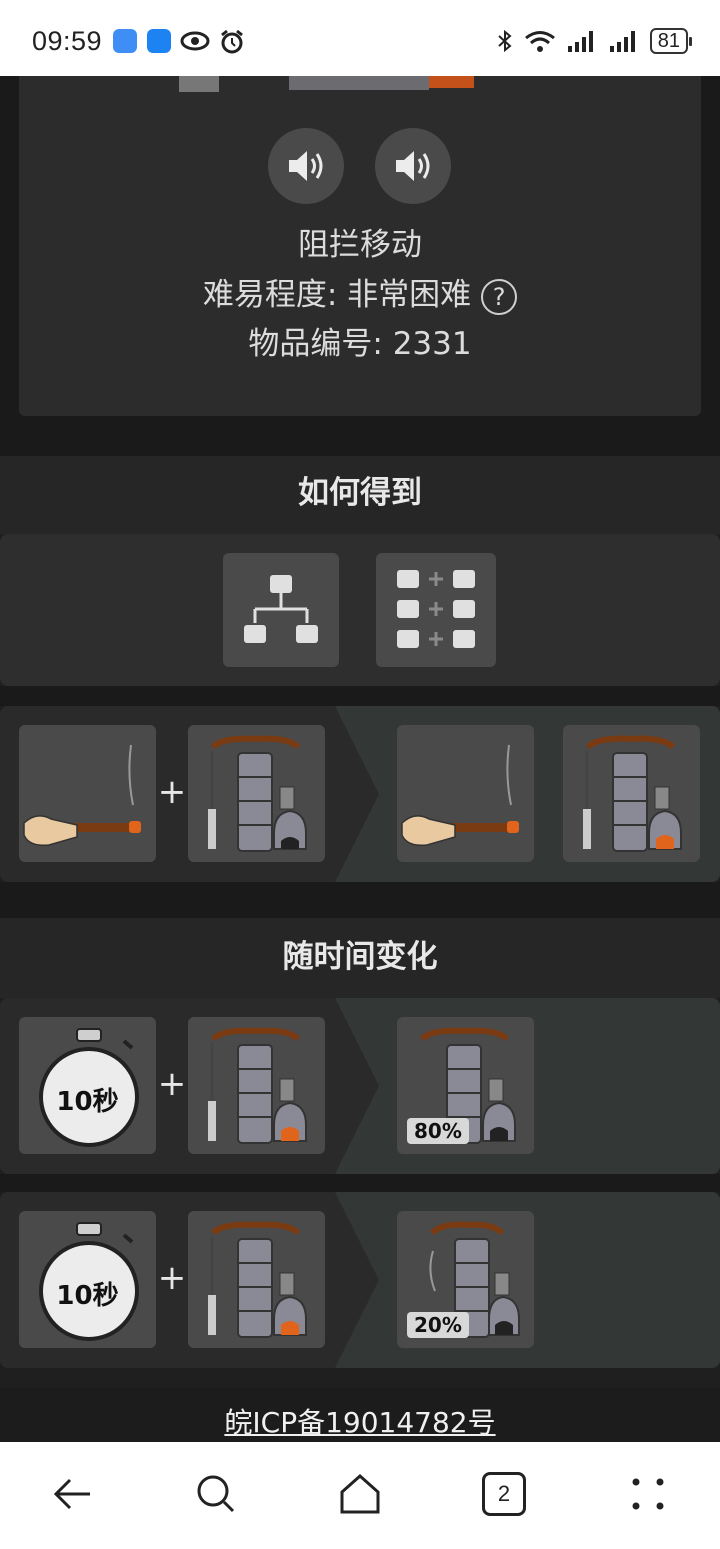 This screenshot has height=1549, width=720. Describe the element at coordinates (326, 84) in the screenshot. I see `item-image-partial` at that location.